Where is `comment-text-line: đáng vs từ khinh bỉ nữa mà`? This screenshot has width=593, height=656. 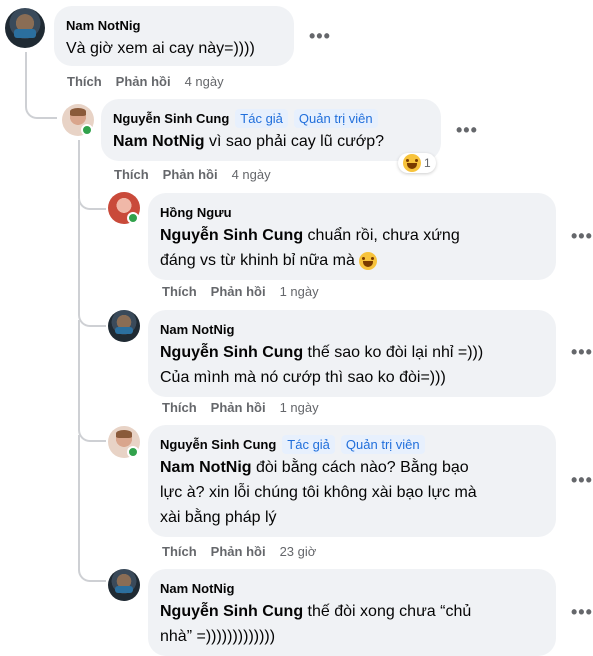 comment-text-line: đáng vs từ khinh bỉ nữa mà is located at coordinates (257, 260).